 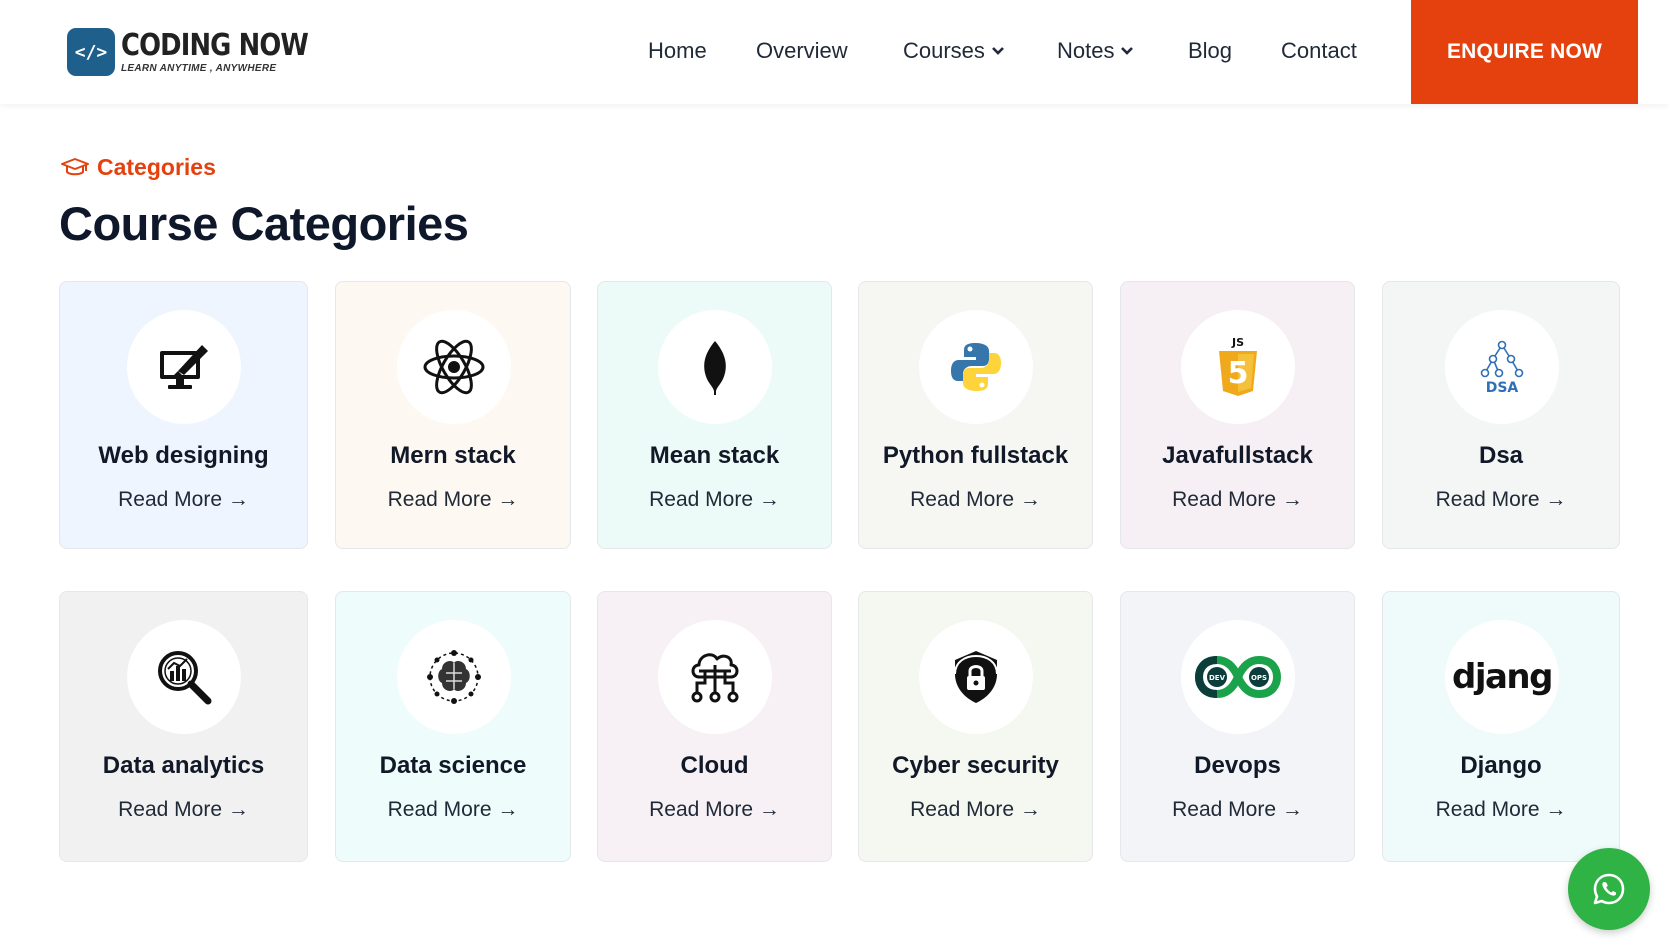 I want to click on nav-home: Home, so click(x=677, y=51).